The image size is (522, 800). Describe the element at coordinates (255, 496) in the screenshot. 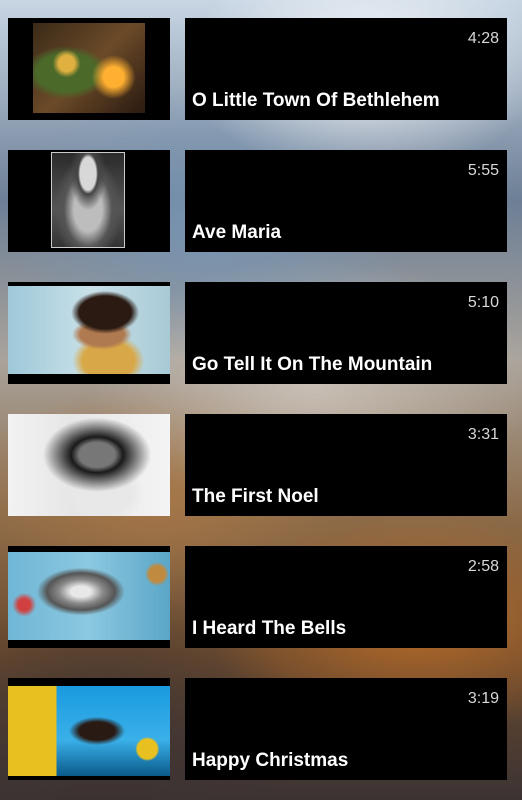

I see `video-title: The First Noel` at that location.